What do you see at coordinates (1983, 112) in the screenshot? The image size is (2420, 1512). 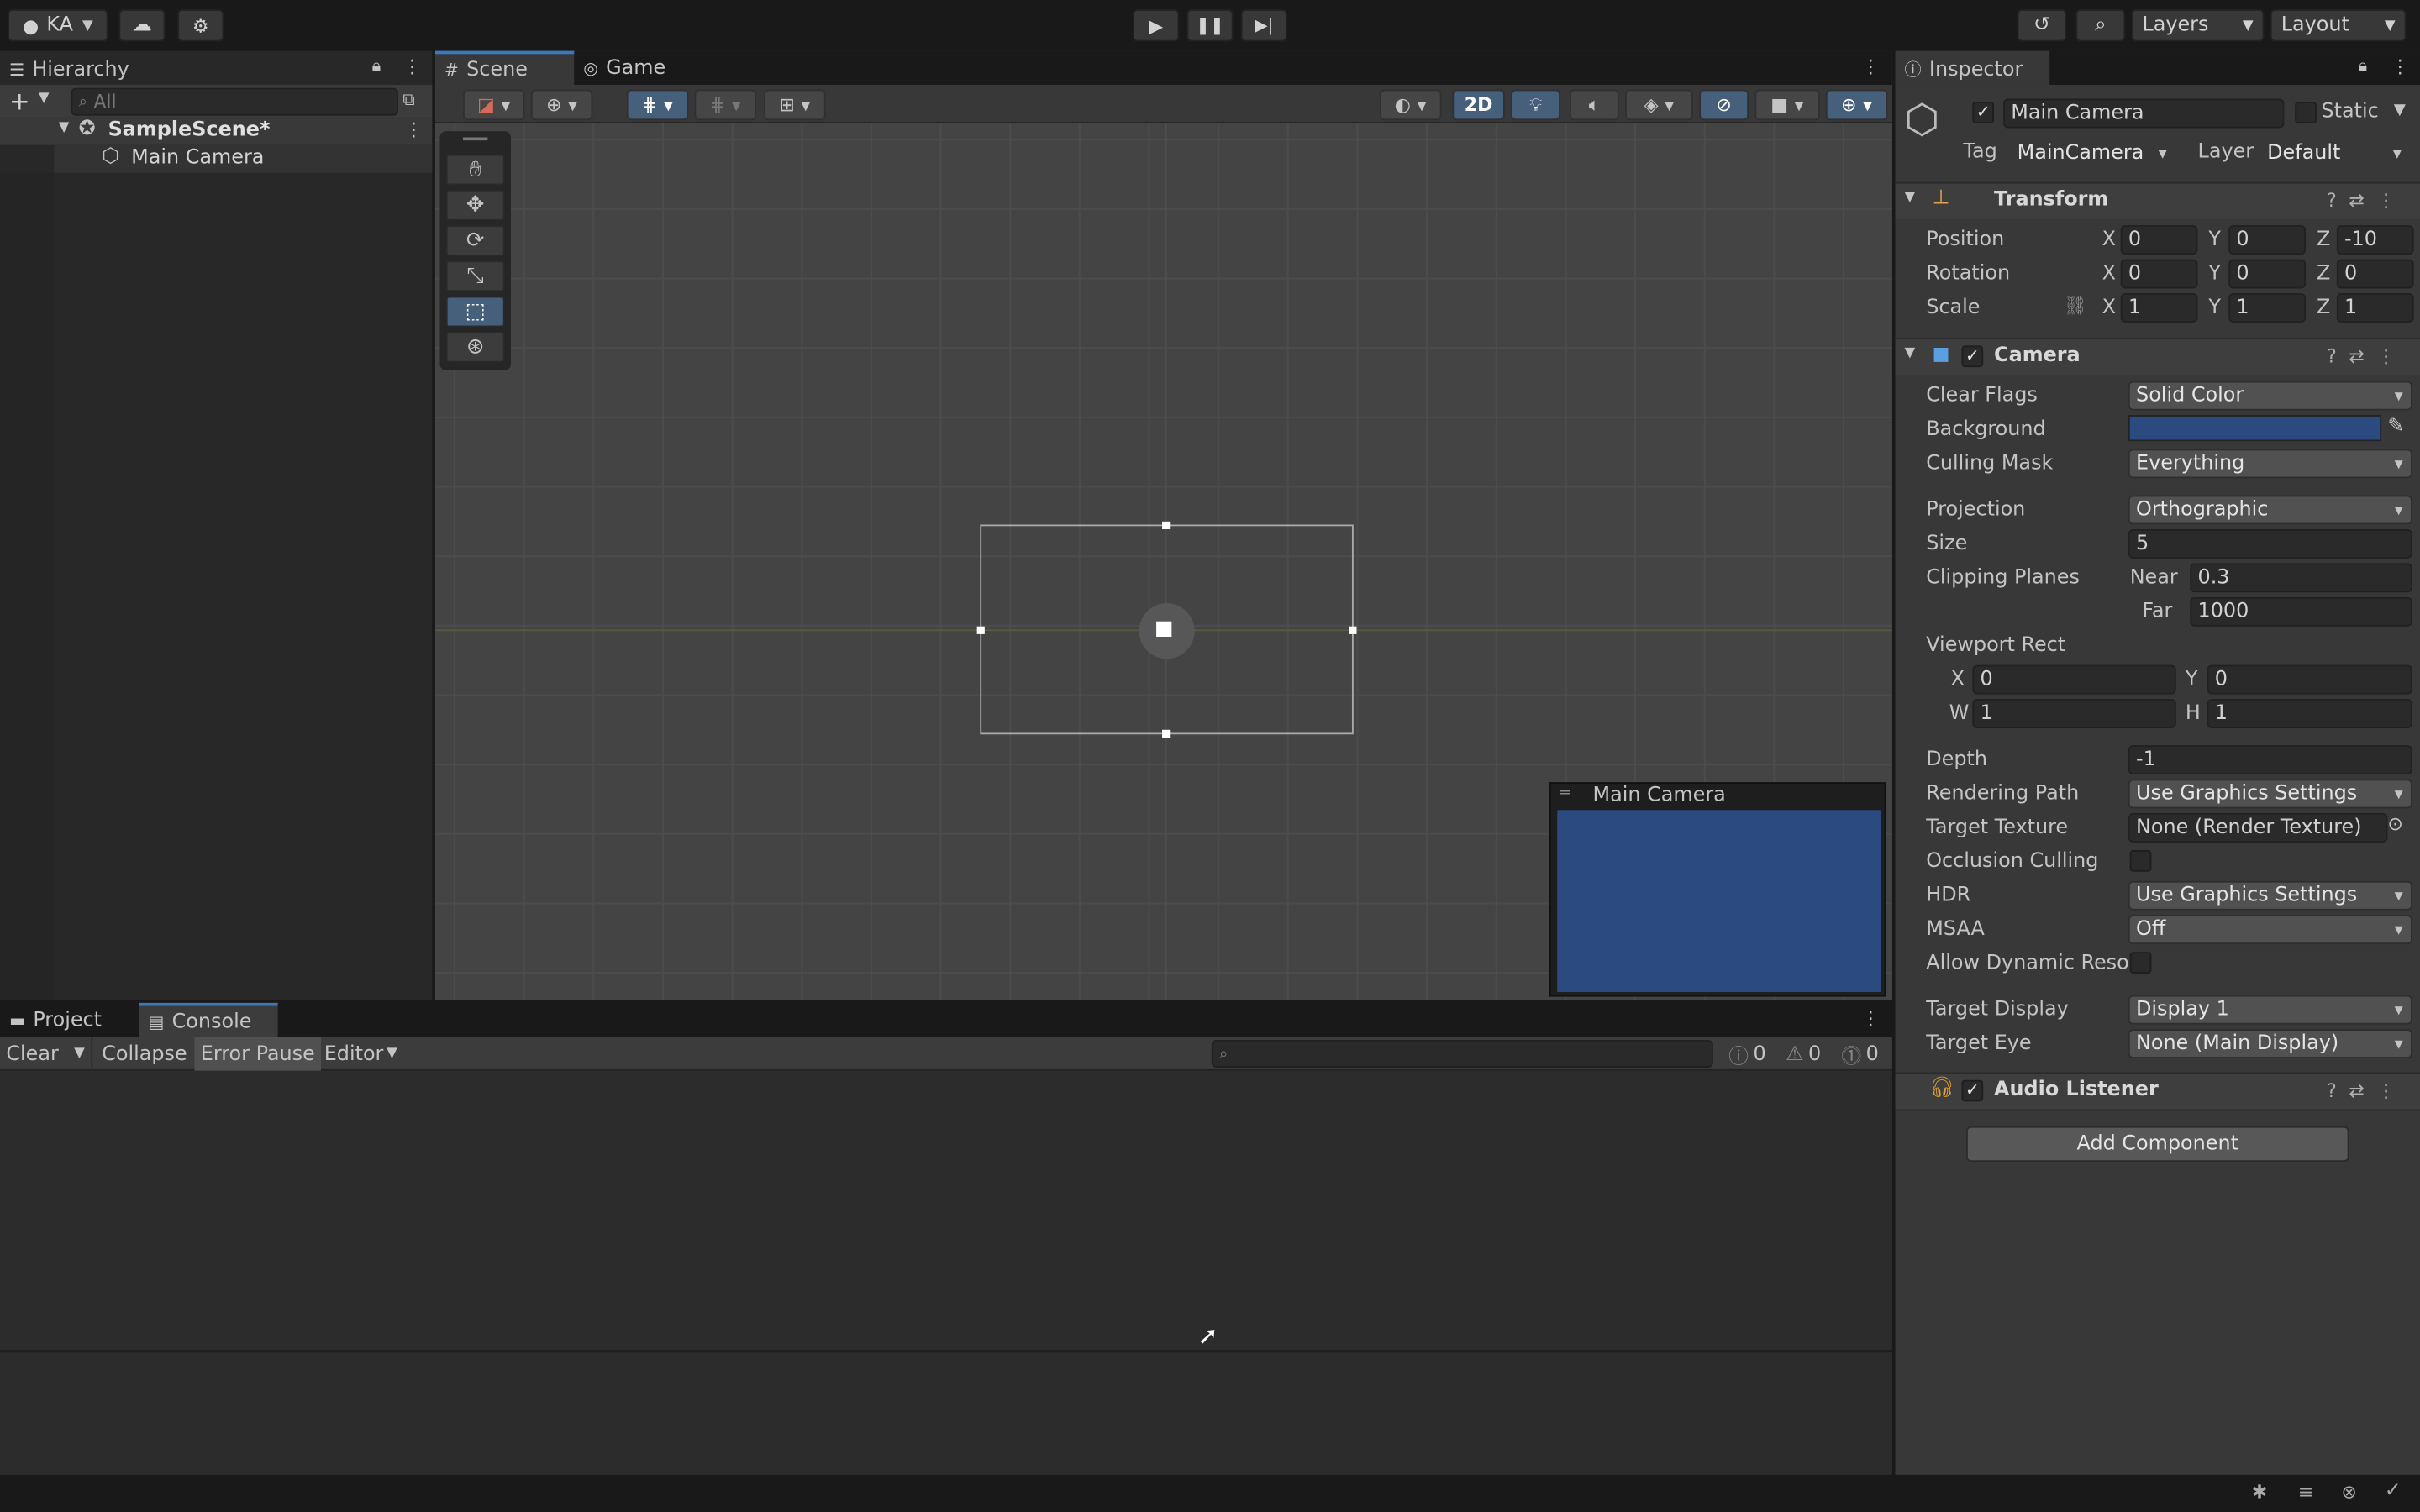 I see `active-checkbox: ✓` at bounding box center [1983, 112].